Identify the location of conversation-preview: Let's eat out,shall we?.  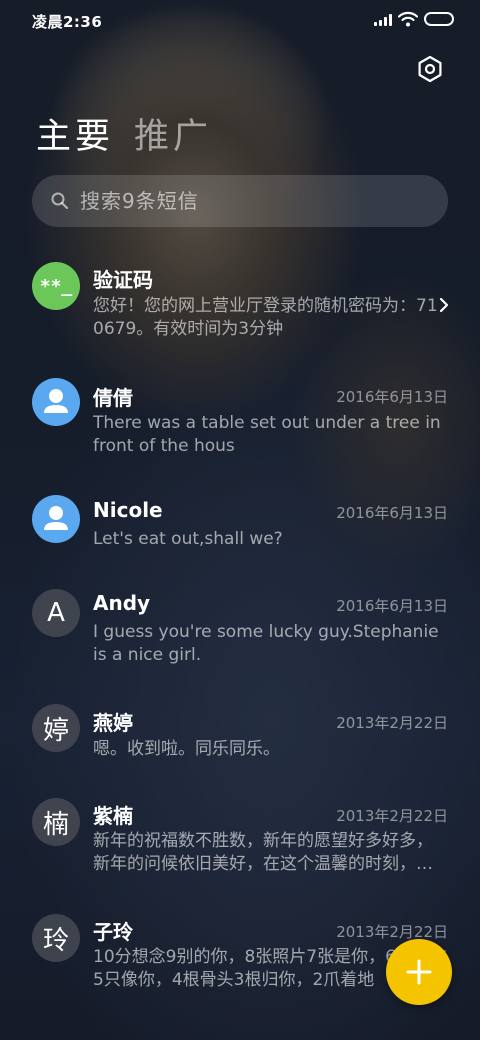
(188, 539).